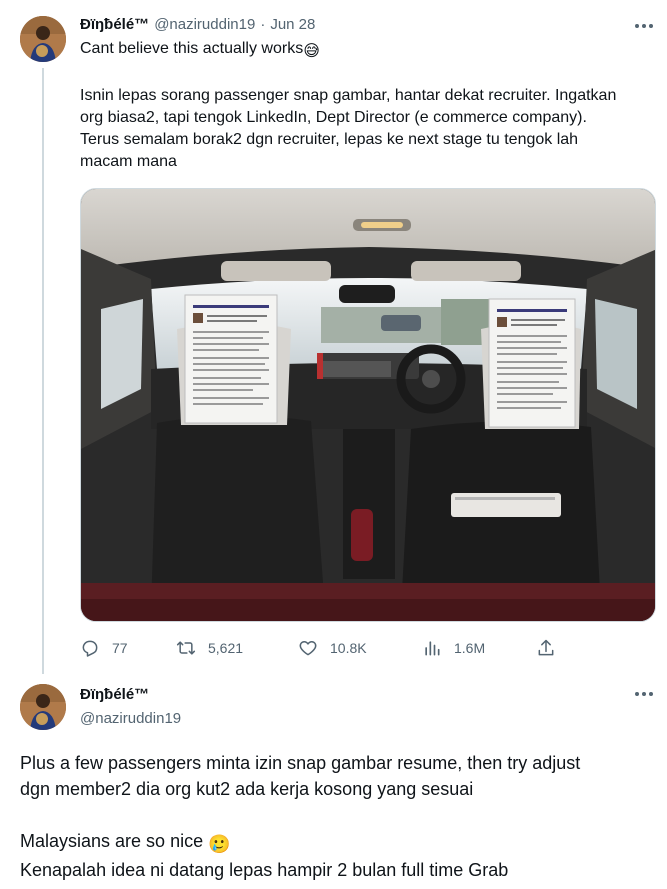 The height and width of the screenshot is (889, 667). I want to click on thread-connector-line, so click(43, 371).